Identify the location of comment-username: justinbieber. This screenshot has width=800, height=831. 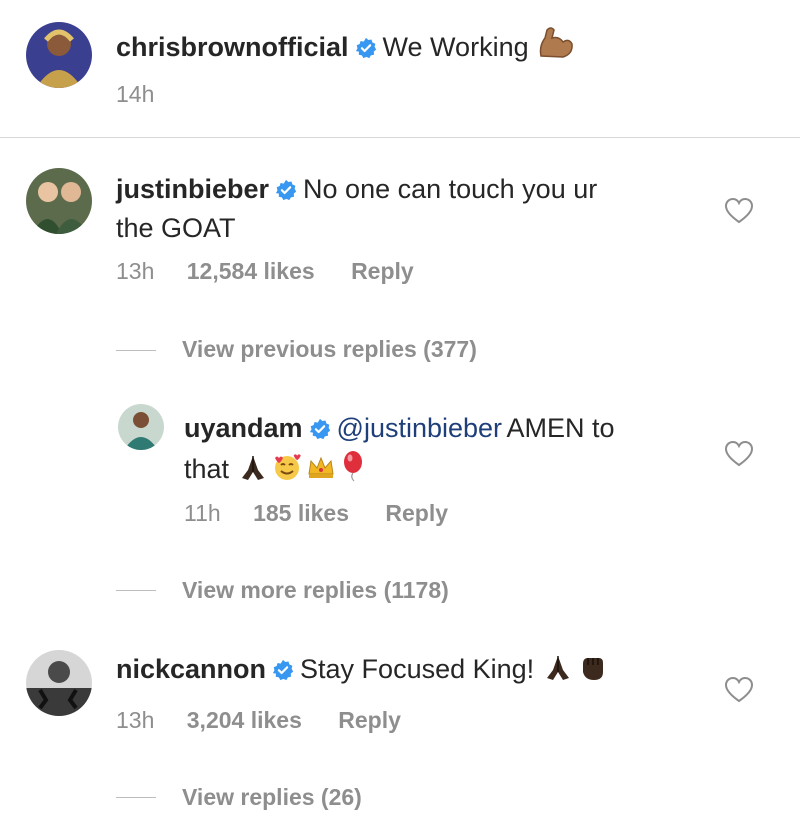
(192, 189).